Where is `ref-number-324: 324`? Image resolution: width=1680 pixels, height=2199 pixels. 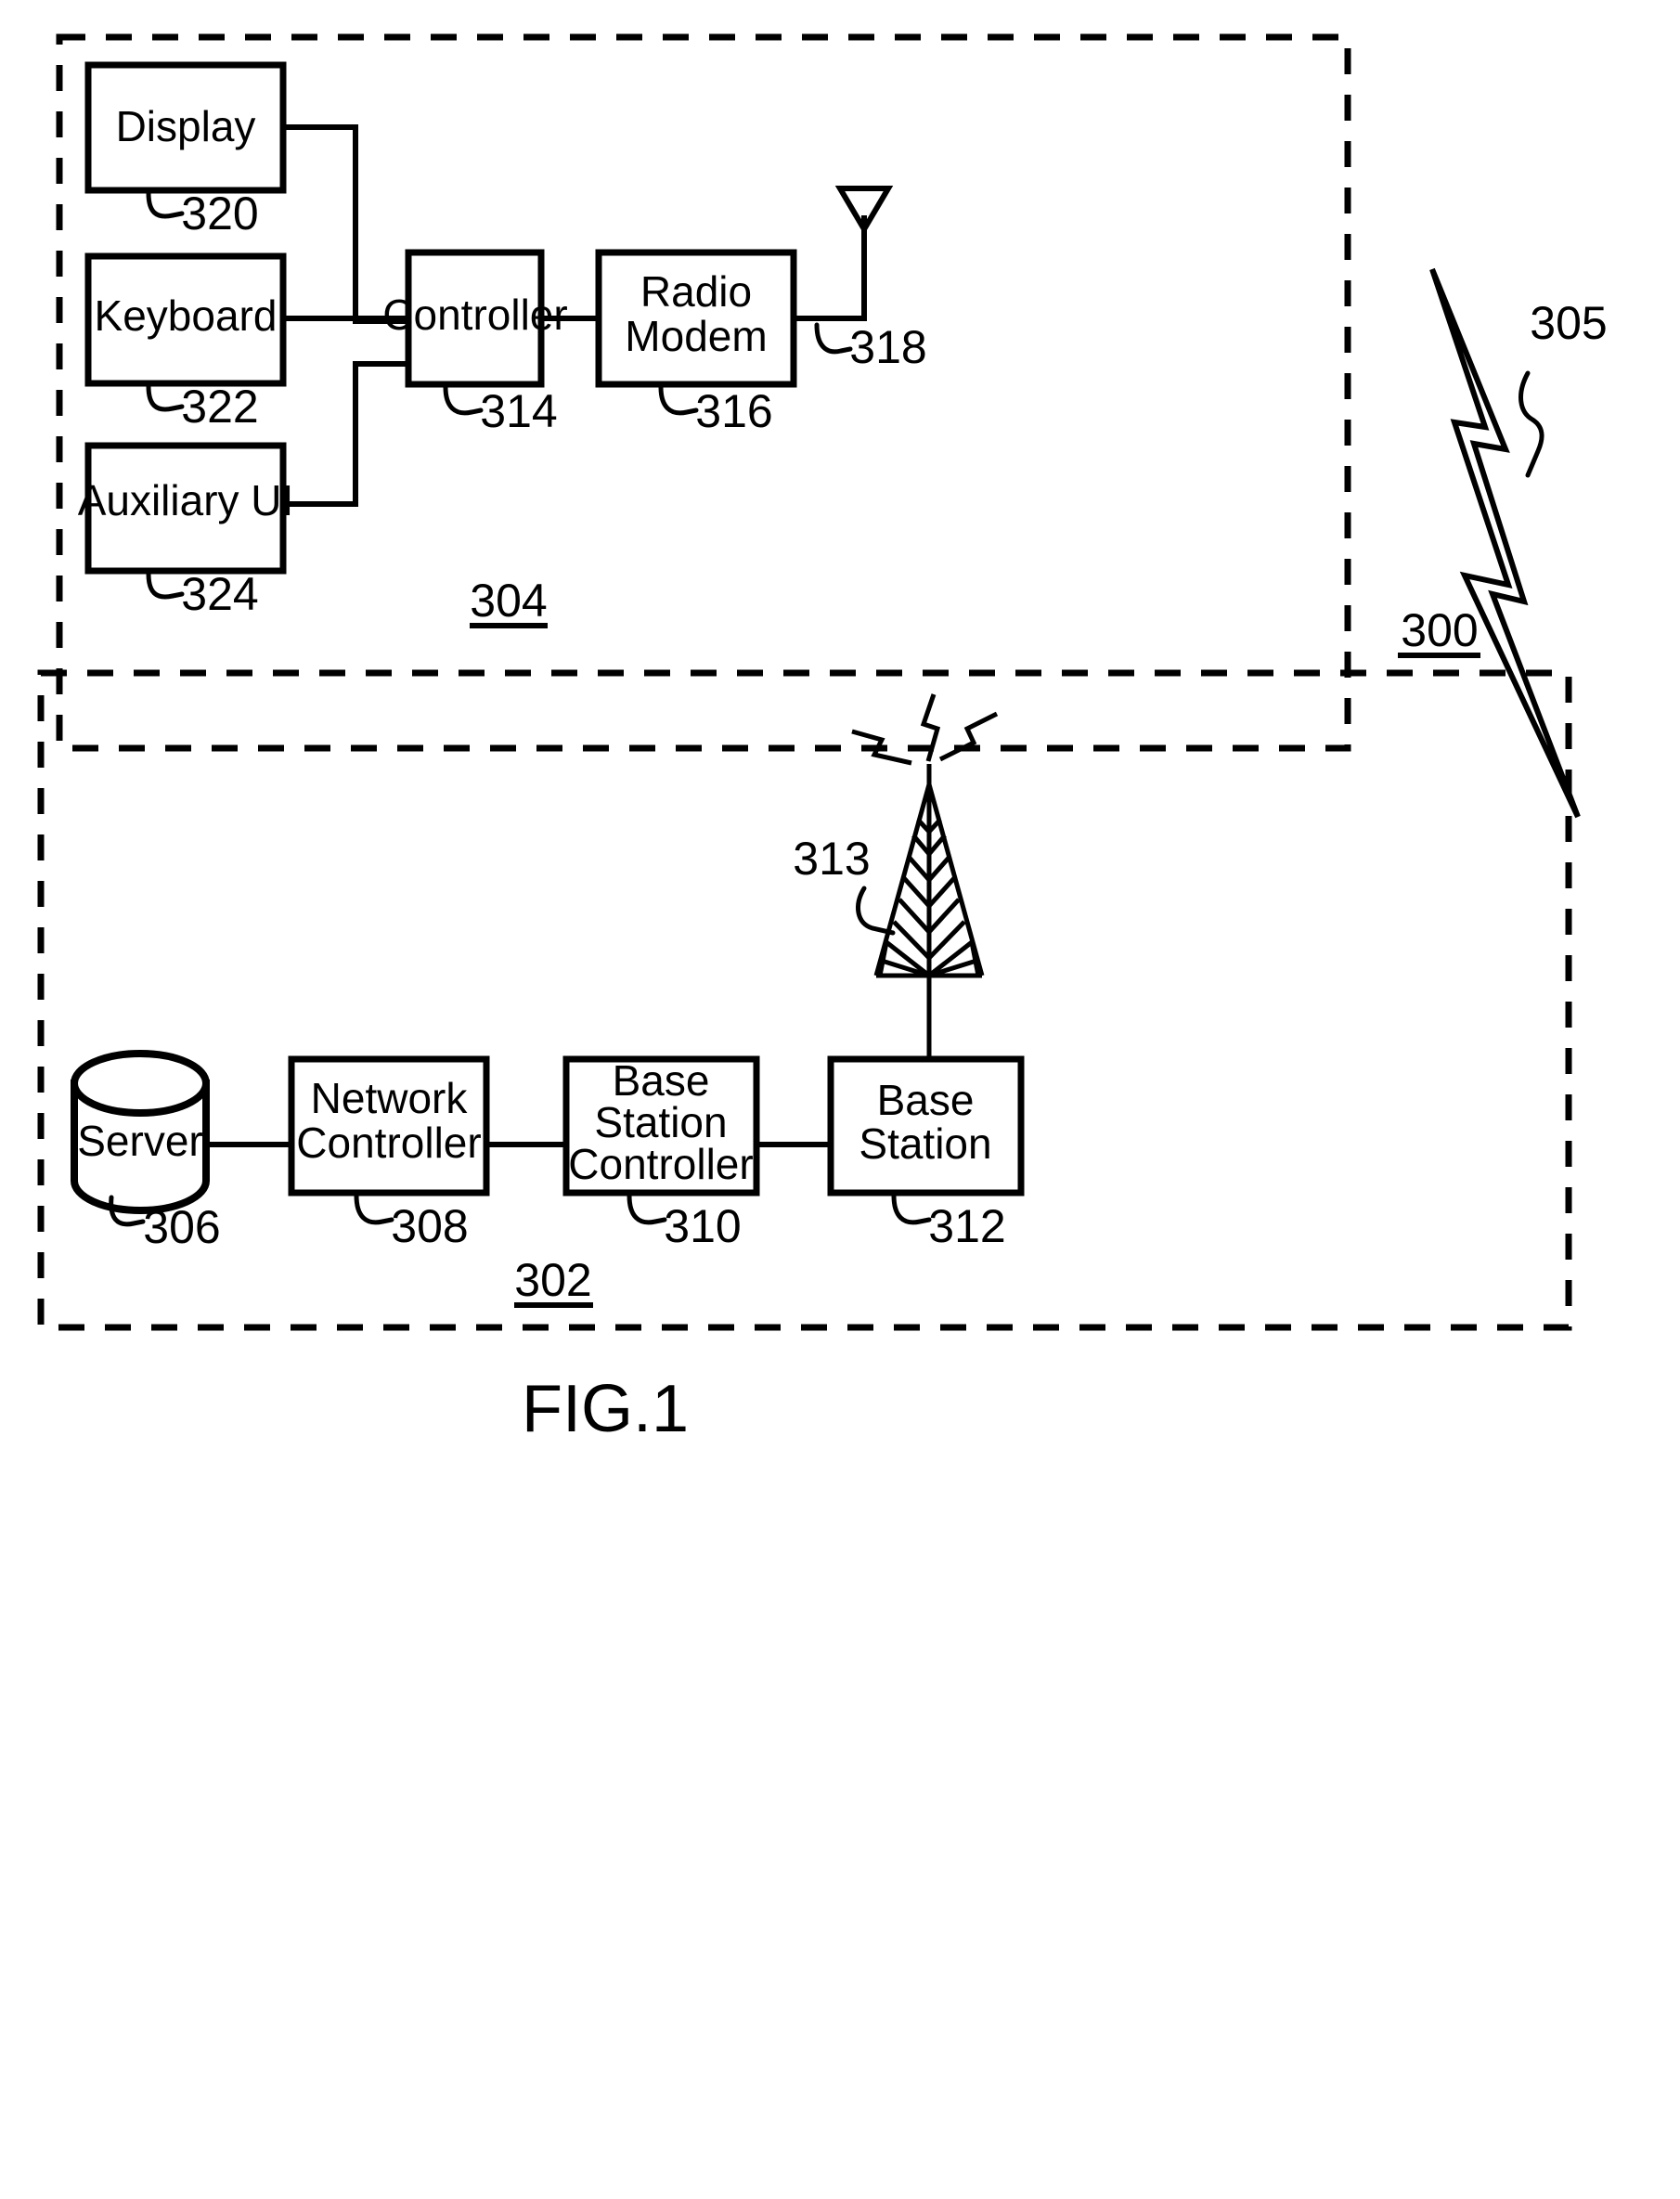
ref-number-324: 324 is located at coordinates (219, 594).